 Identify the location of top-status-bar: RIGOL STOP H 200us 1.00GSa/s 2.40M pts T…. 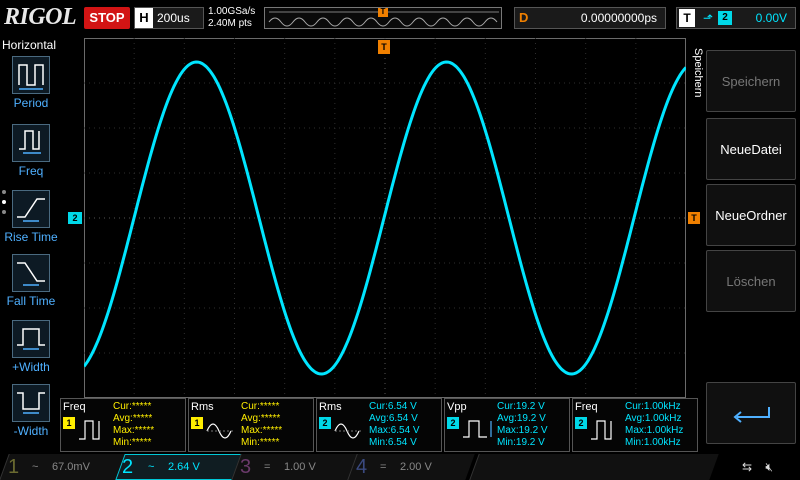
(400, 18).